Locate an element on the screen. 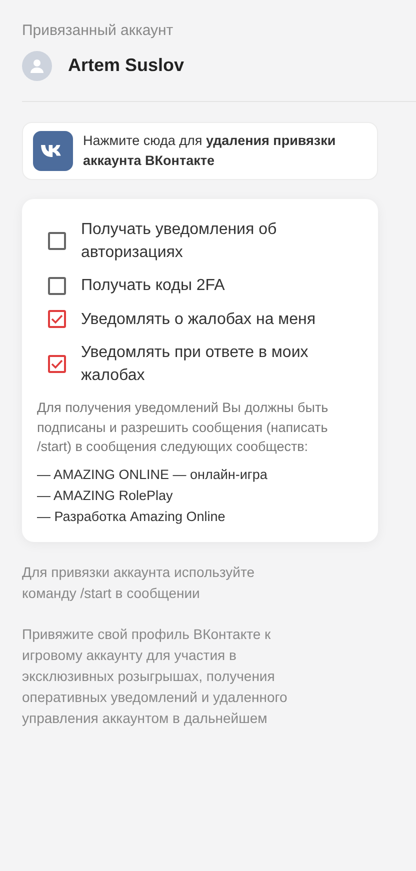  community-item: — AMAZING ONLINE — онлайн-игра is located at coordinates (152, 475).